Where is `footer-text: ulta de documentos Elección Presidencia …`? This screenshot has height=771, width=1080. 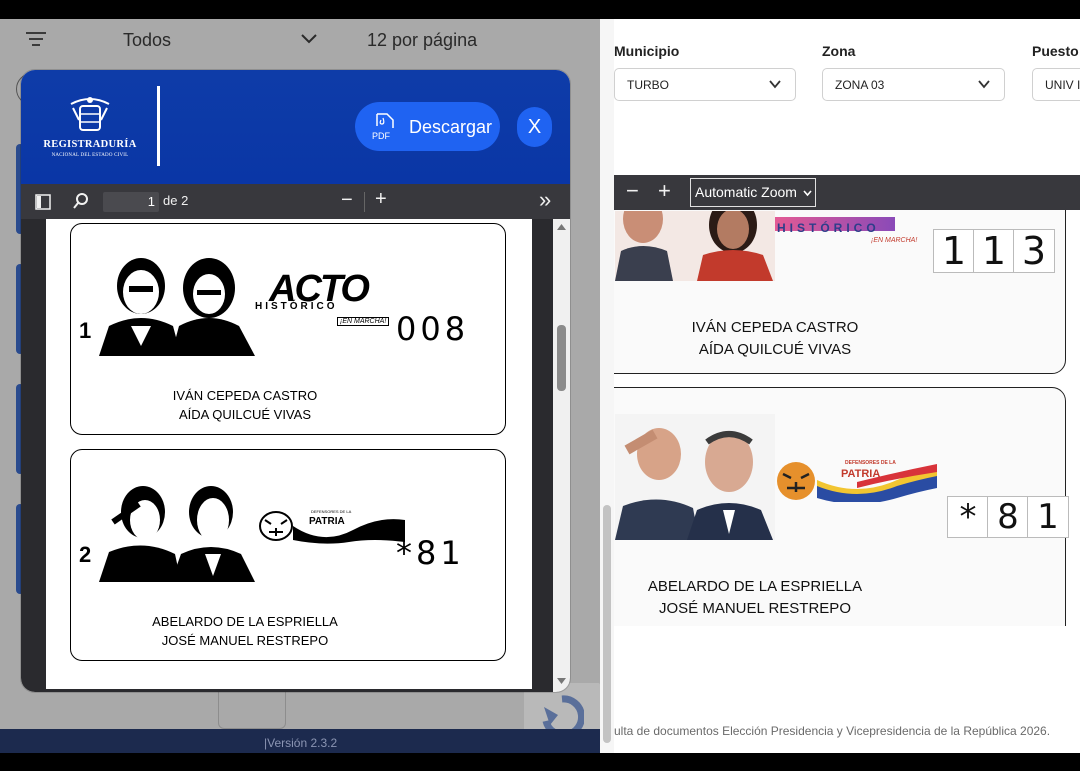 footer-text: ulta de documentos Elección Presidencia … is located at coordinates (832, 731).